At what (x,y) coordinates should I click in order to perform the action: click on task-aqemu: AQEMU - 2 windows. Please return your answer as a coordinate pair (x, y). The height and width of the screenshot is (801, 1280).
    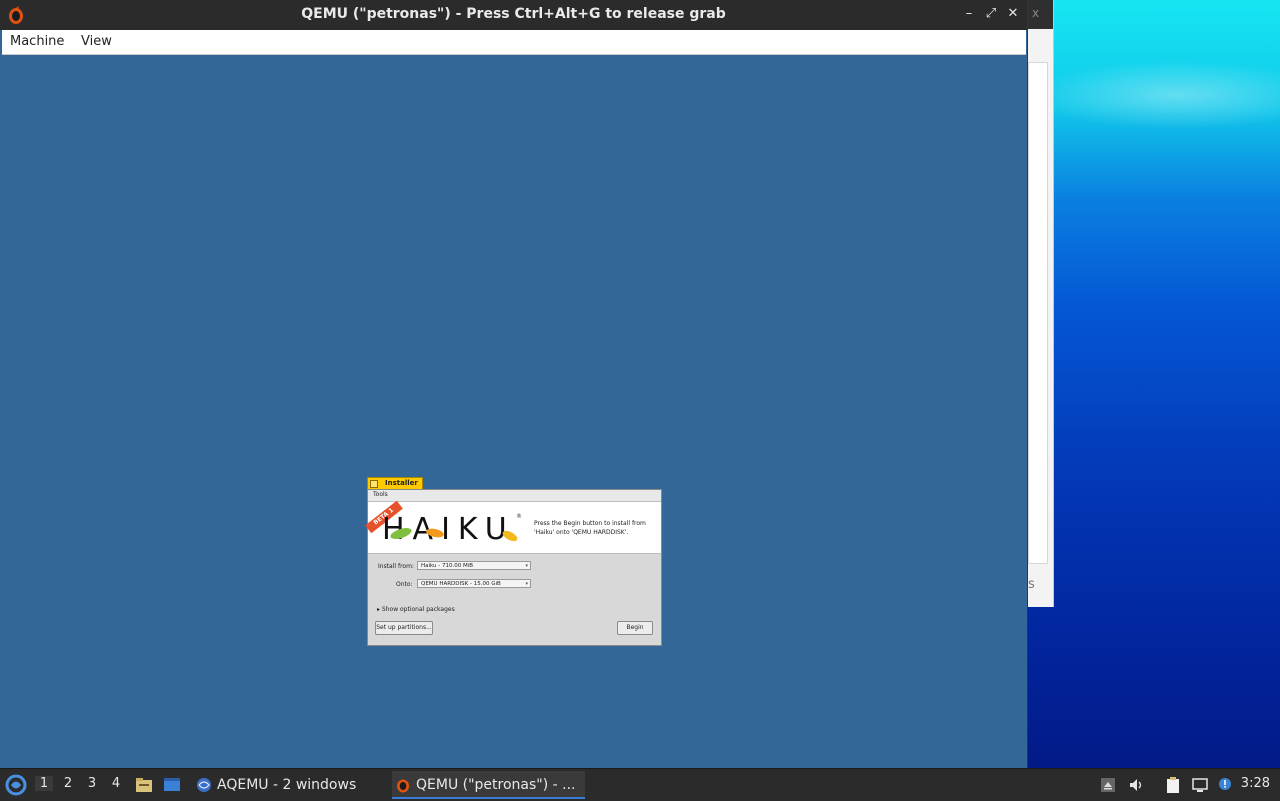
    Looking at the image, I should click on (288, 785).